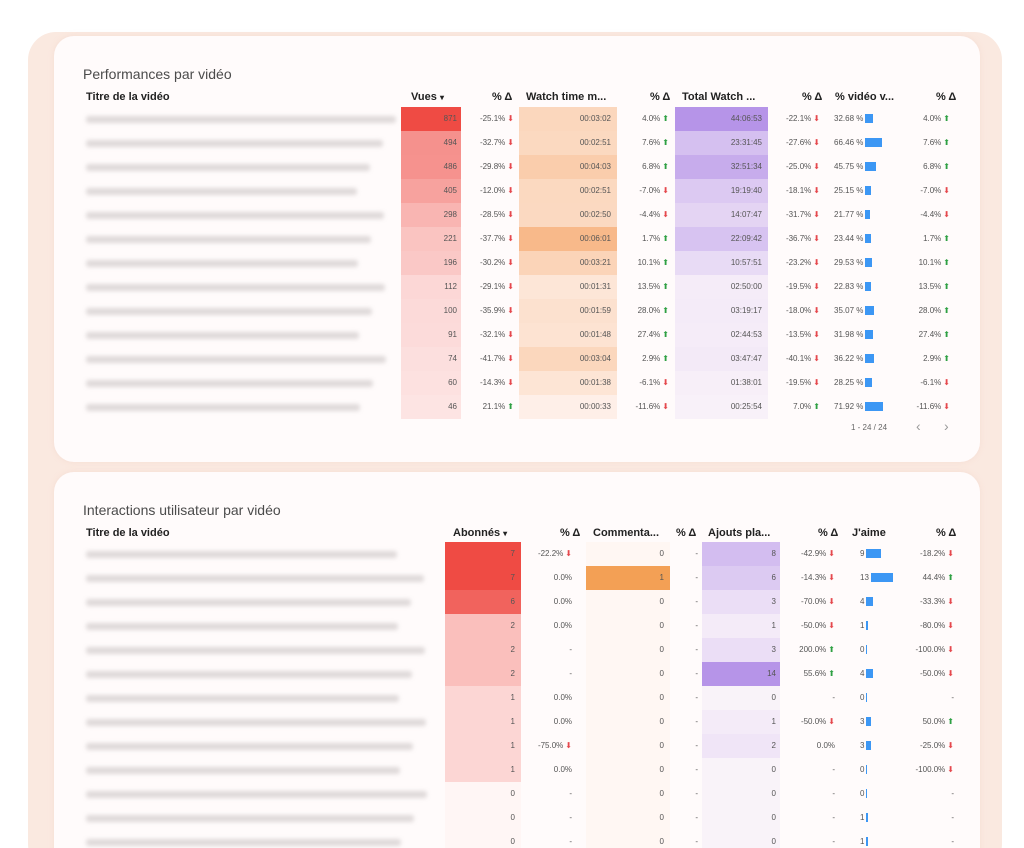 This screenshot has height=848, width=1024. Describe the element at coordinates (625, 794) in the screenshot. I see `comments-cell: 0` at that location.